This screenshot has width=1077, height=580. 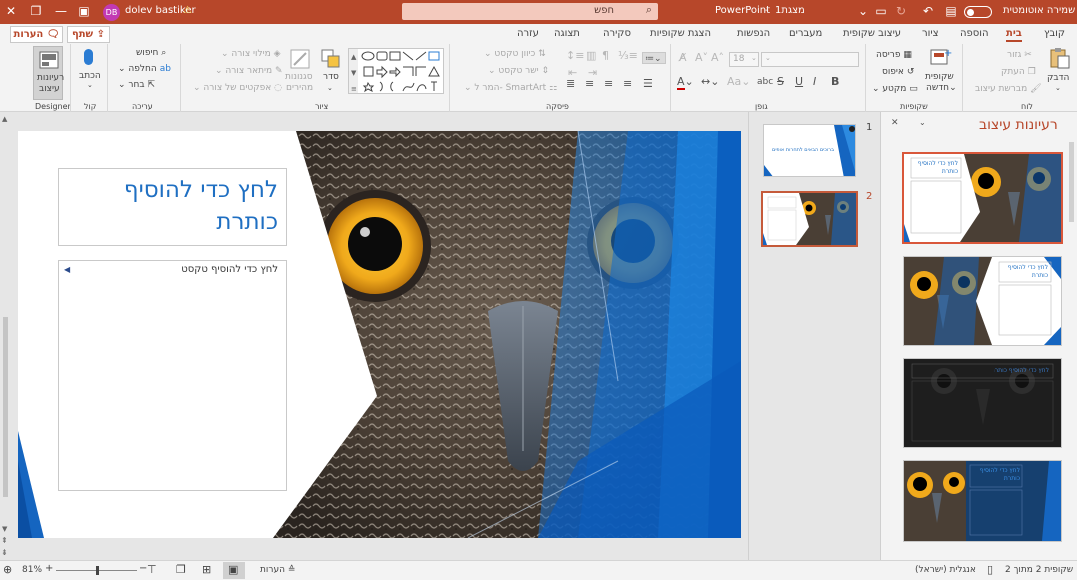 What do you see at coordinates (1054, 33) in the screenshot?
I see `tab-file: קובץ` at bounding box center [1054, 33].